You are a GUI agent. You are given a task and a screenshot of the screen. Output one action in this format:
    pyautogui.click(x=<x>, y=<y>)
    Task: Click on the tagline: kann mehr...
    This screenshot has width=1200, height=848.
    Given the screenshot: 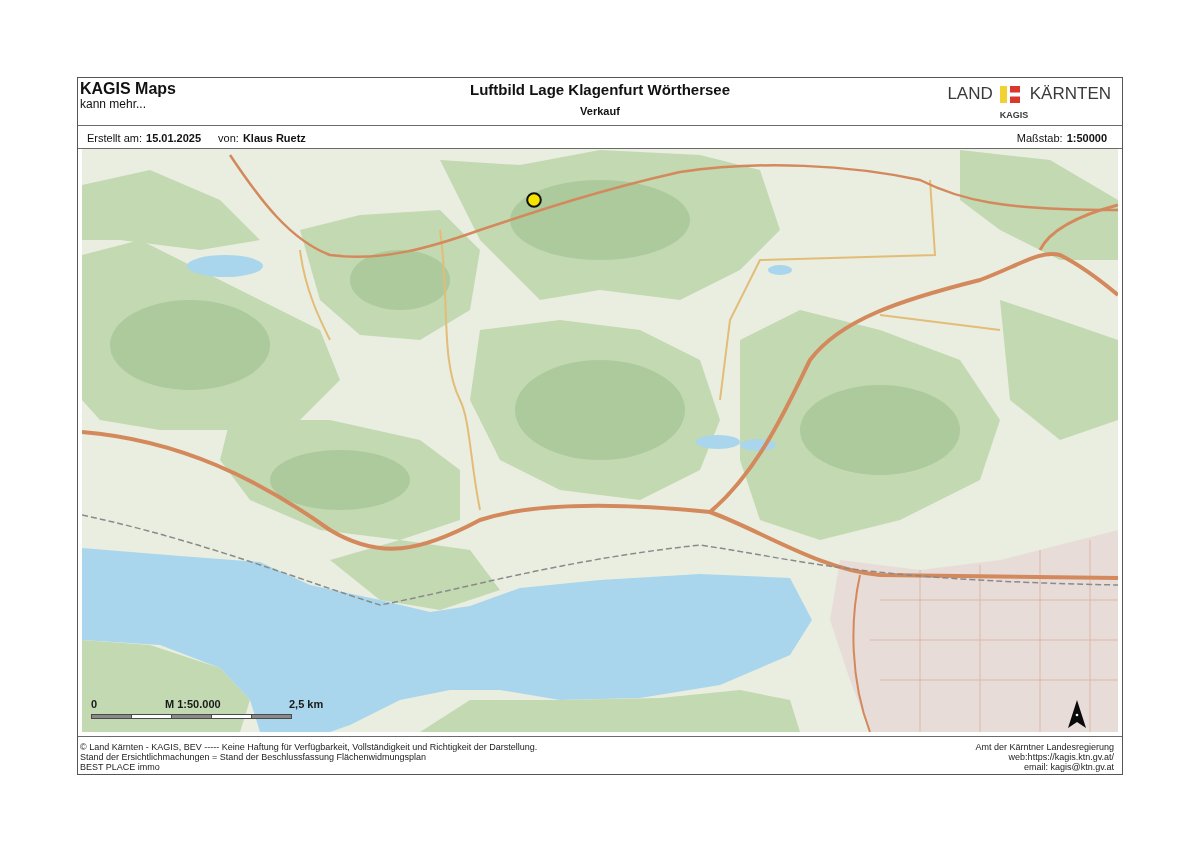 What is the action you would take?
    pyautogui.click(x=113, y=104)
    